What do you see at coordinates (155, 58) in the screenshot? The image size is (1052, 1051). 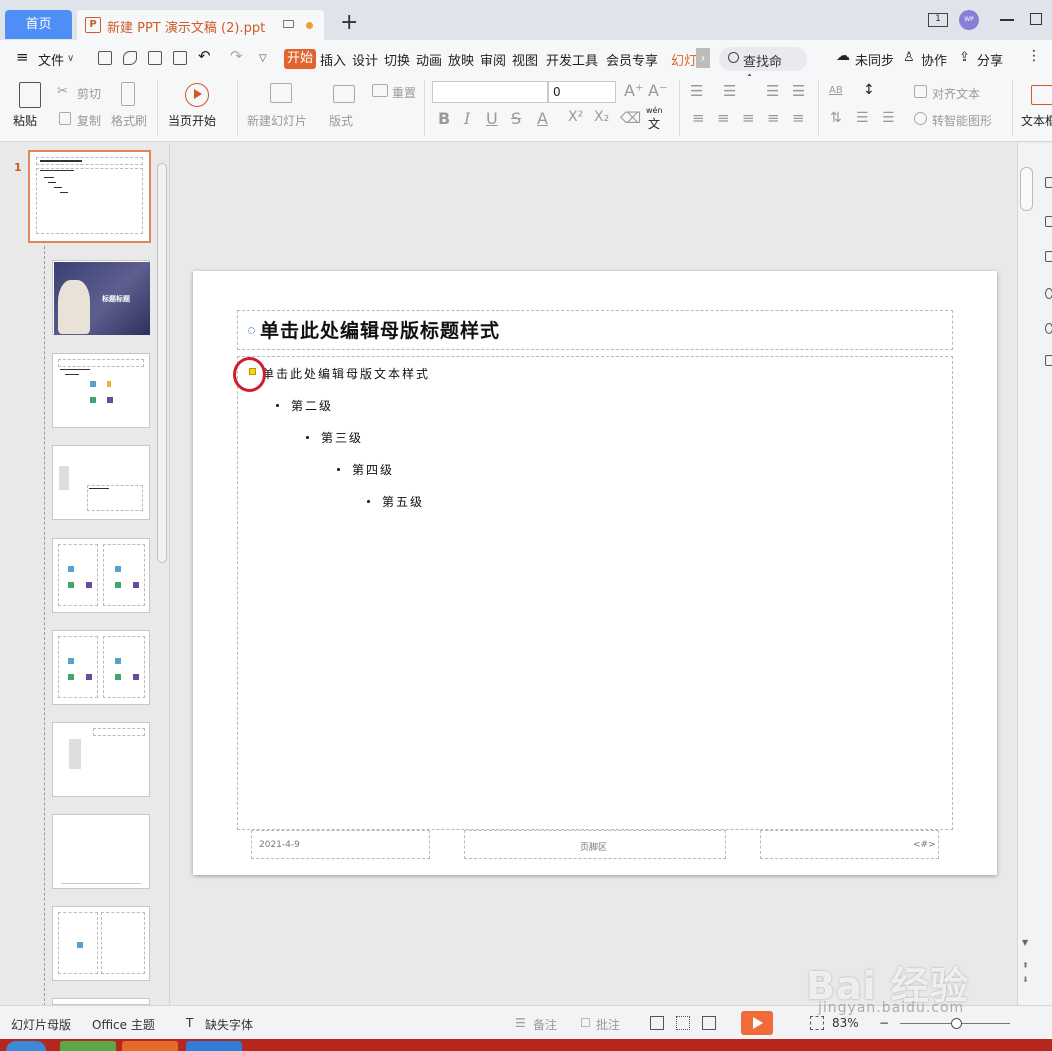 I see `print-icon` at bounding box center [155, 58].